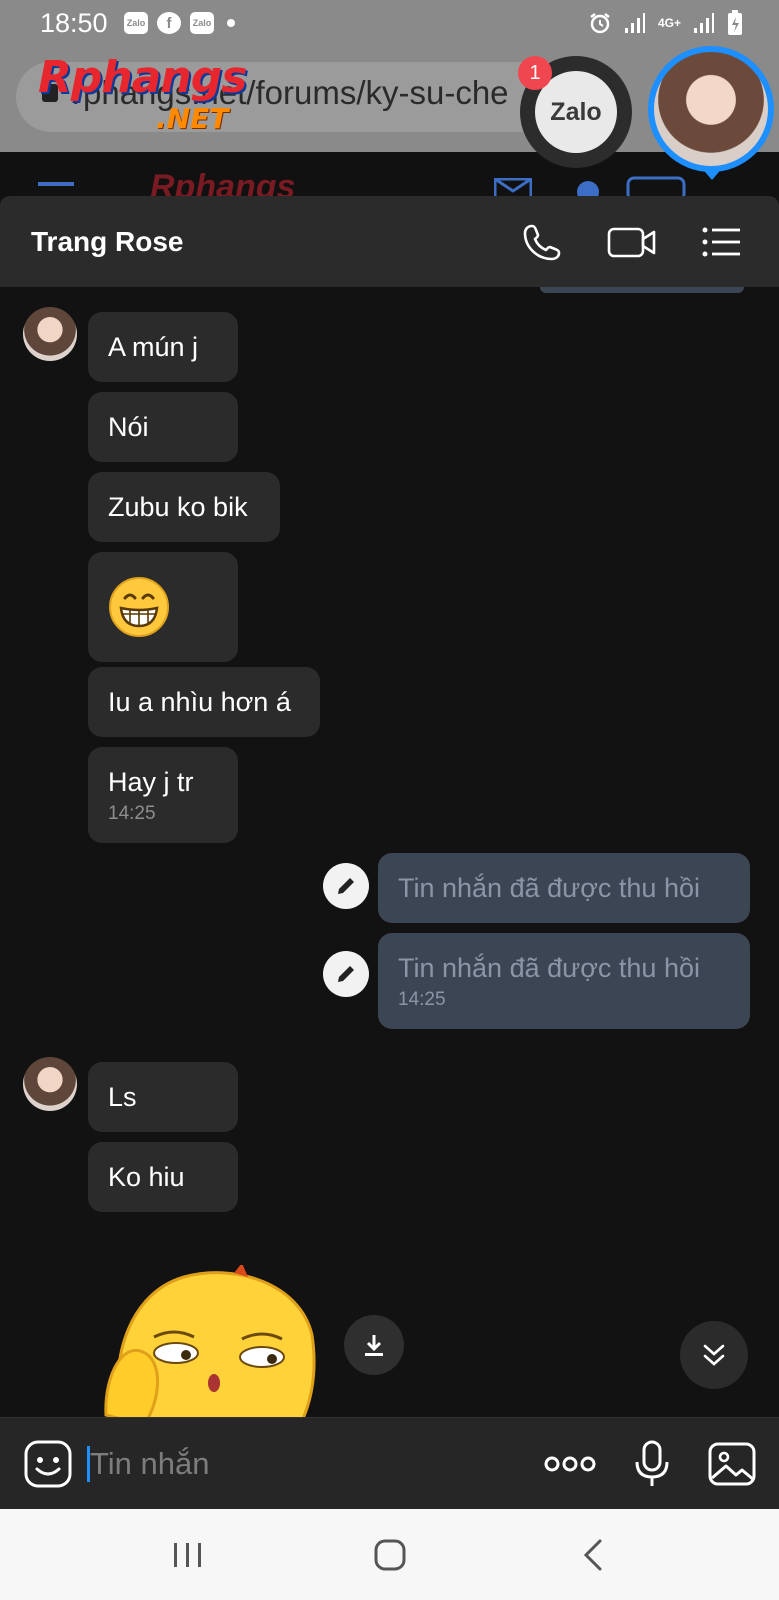  I want to click on contact-chat-head-avatar, so click(711, 109).